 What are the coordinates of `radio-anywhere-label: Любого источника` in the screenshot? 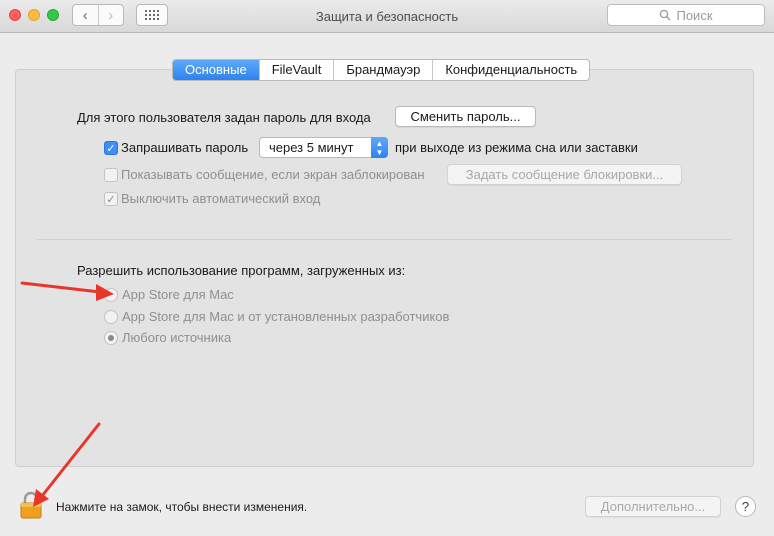 It's located at (177, 337).